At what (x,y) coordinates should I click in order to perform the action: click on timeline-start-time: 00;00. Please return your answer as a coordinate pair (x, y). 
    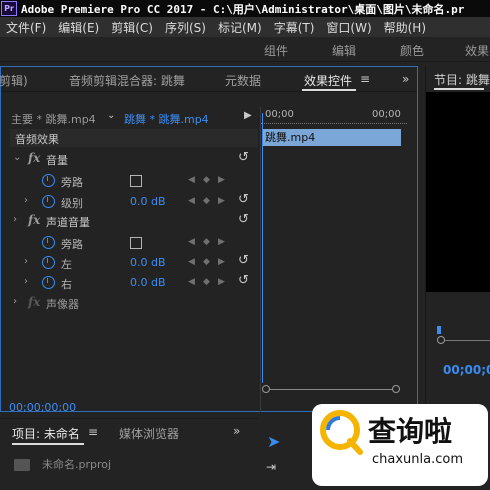
    Looking at the image, I should click on (279, 114).